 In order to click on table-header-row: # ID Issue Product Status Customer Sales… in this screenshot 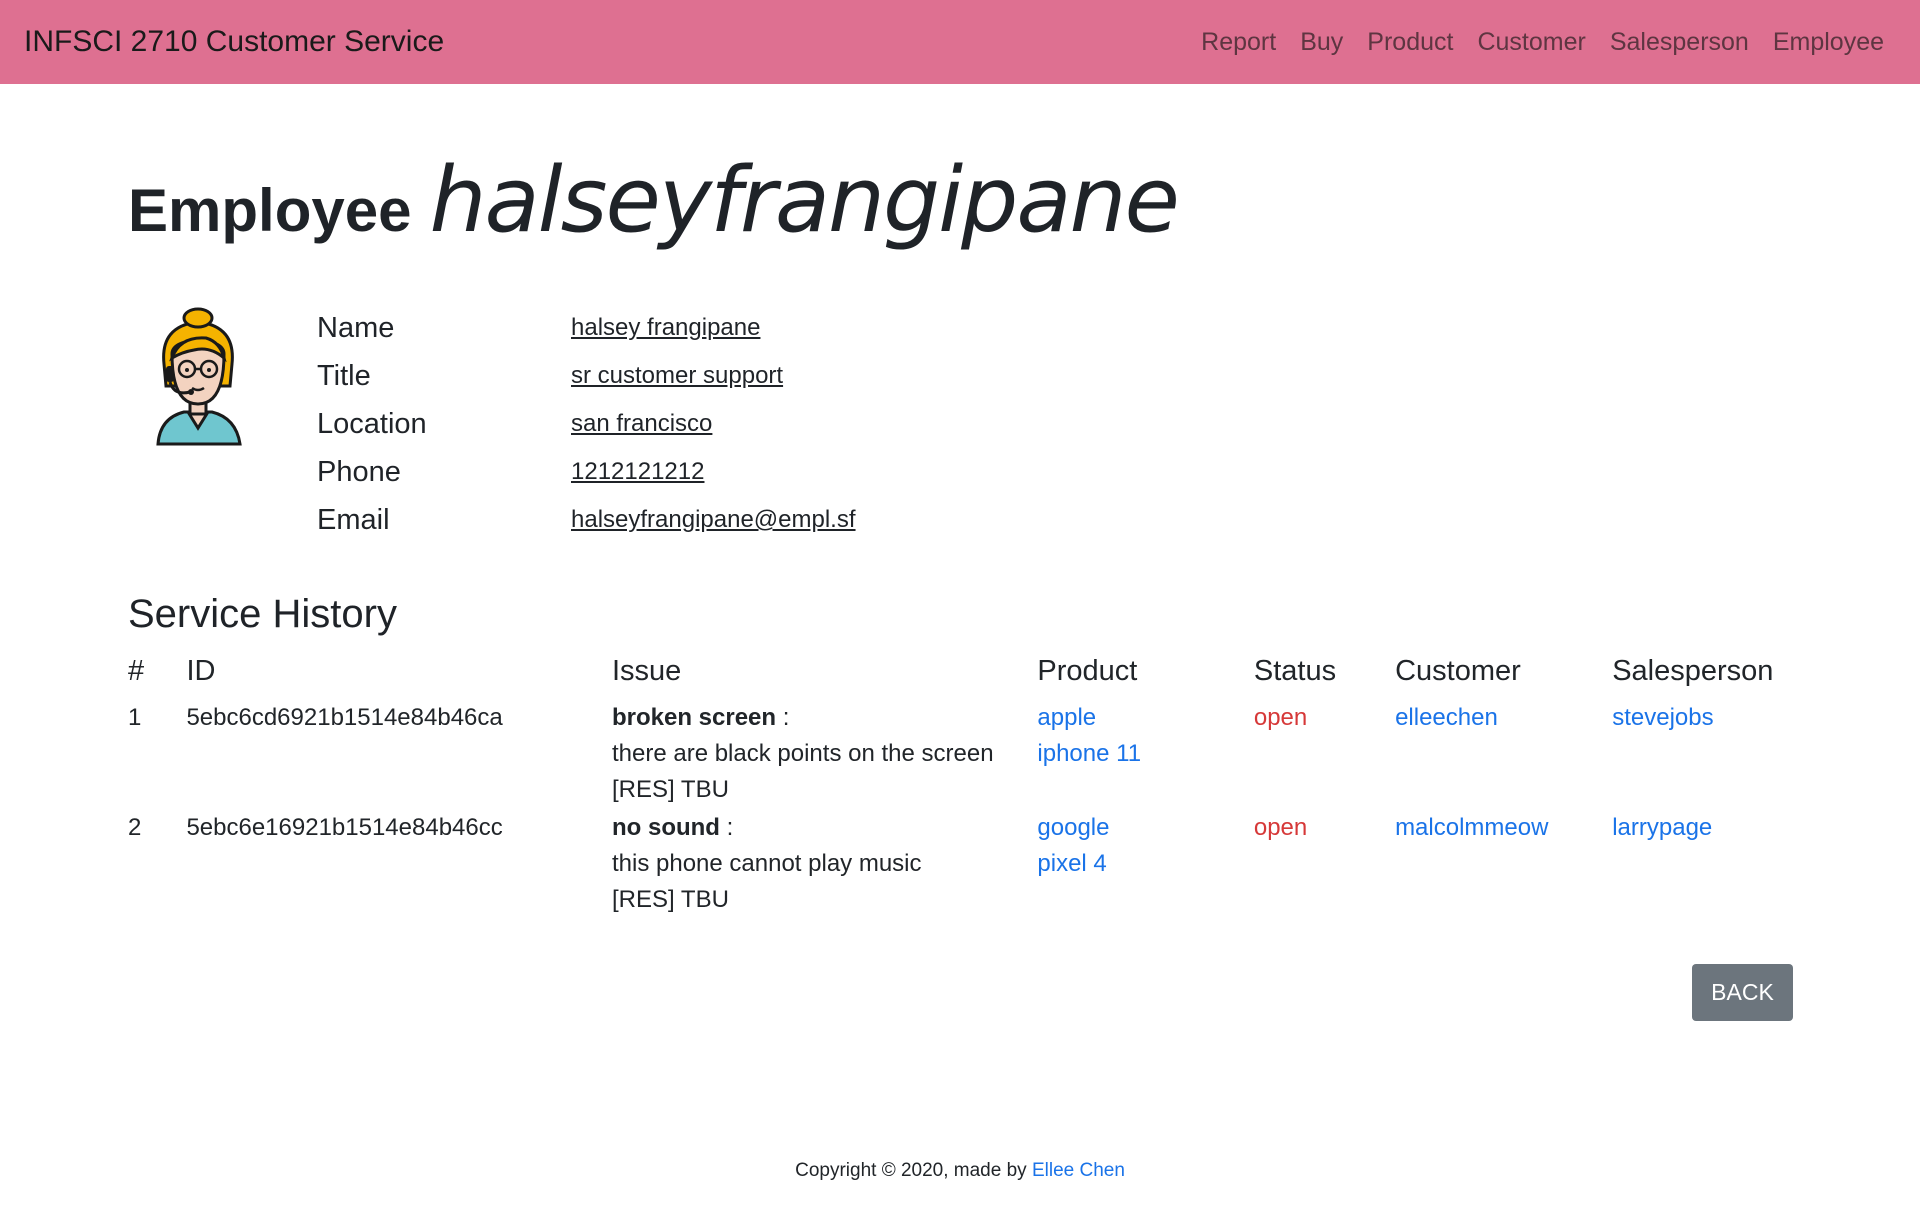, I will do `click(960, 671)`.